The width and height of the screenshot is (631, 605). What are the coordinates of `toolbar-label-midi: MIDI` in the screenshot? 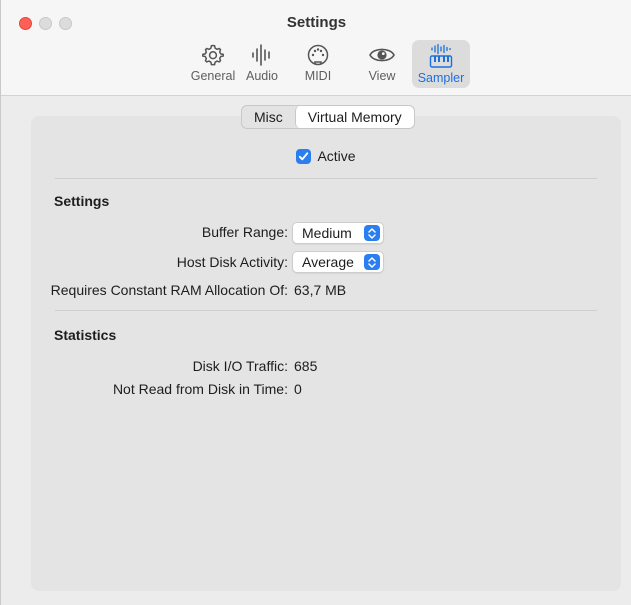 It's located at (318, 76).